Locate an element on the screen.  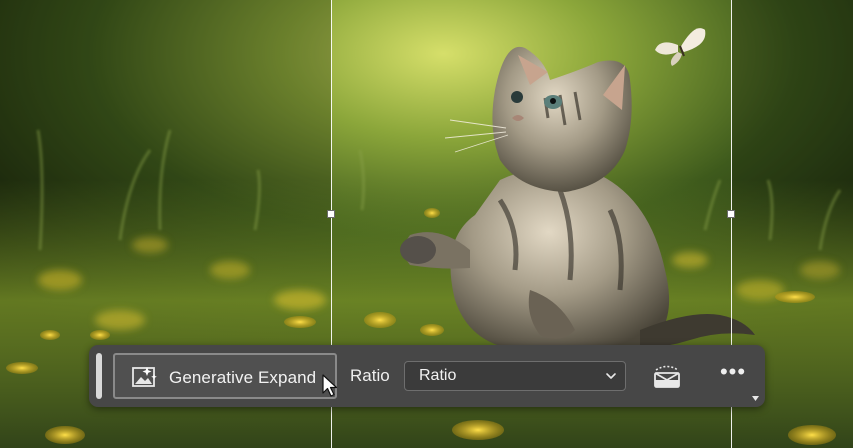
more-options-button: ••• is located at coordinates (733, 374).